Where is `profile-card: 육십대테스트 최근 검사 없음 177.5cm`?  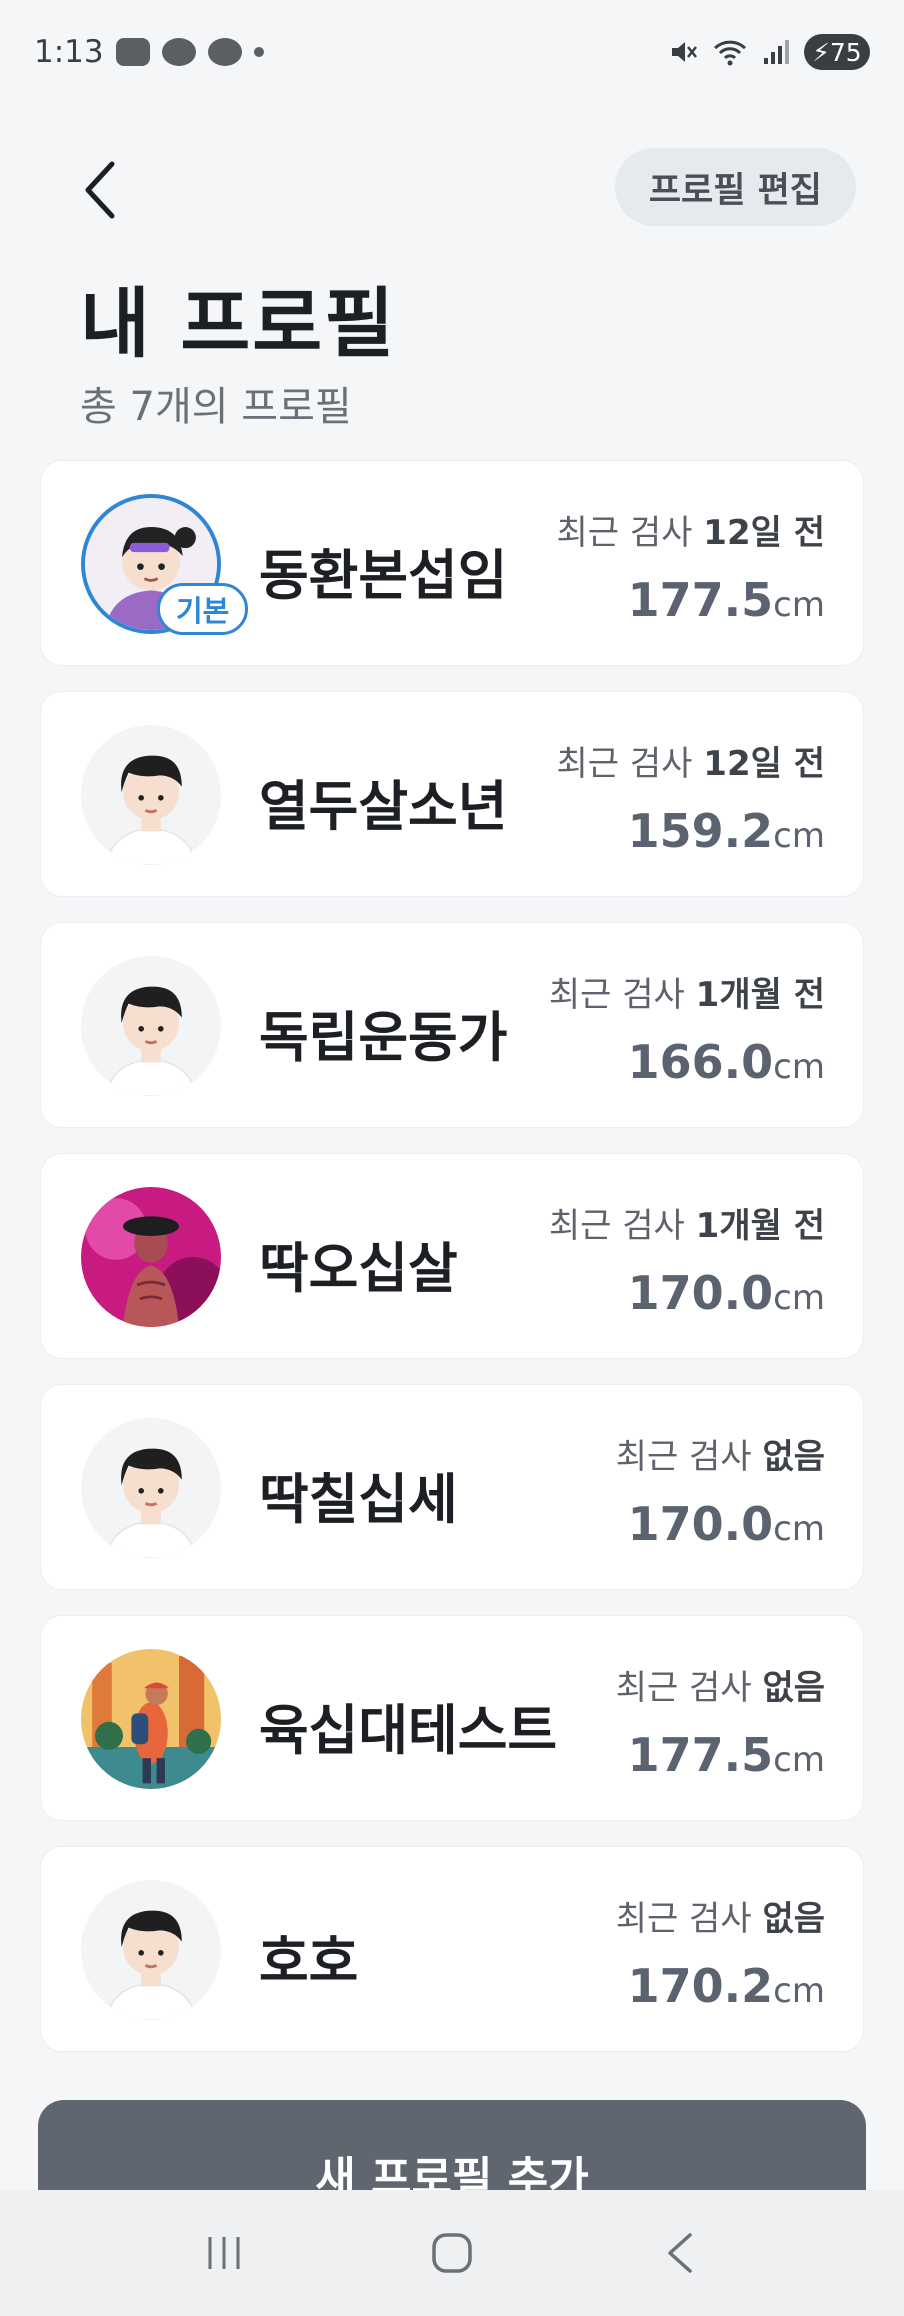 profile-card: 육십대테스트 최근 검사 없음 177.5cm is located at coordinates (452, 1718).